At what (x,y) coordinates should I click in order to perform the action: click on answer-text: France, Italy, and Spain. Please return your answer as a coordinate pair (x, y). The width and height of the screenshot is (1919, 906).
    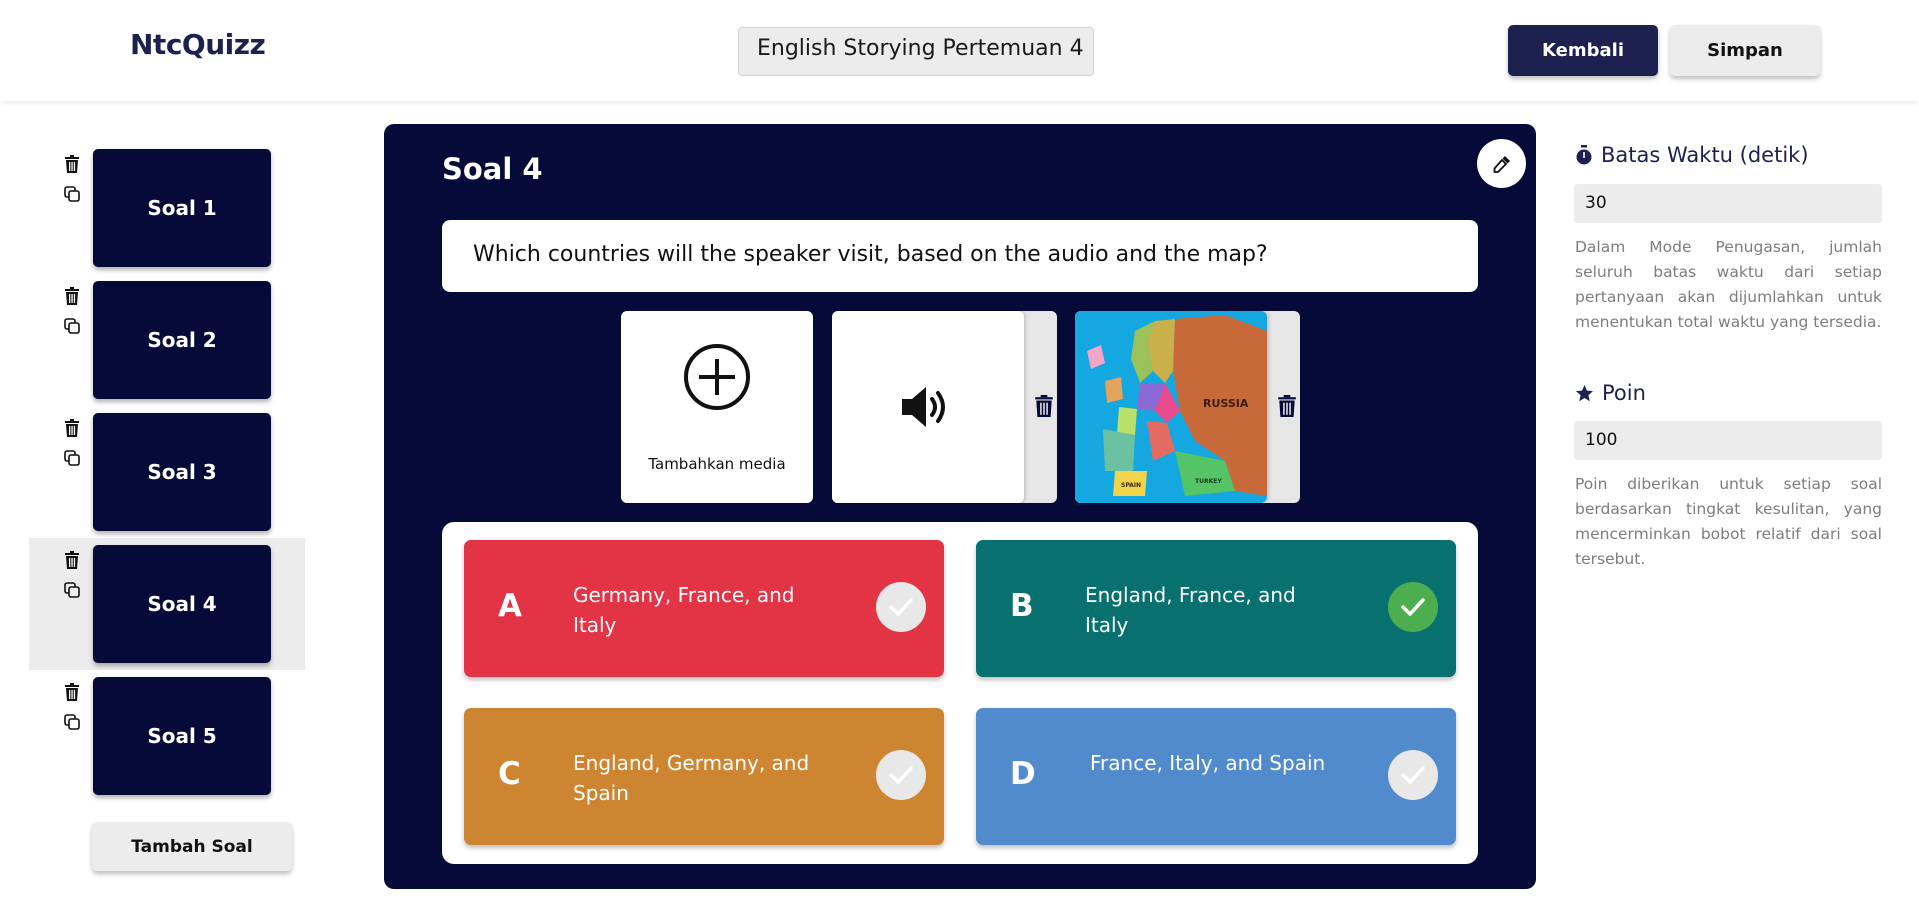
    Looking at the image, I should click on (1217, 763).